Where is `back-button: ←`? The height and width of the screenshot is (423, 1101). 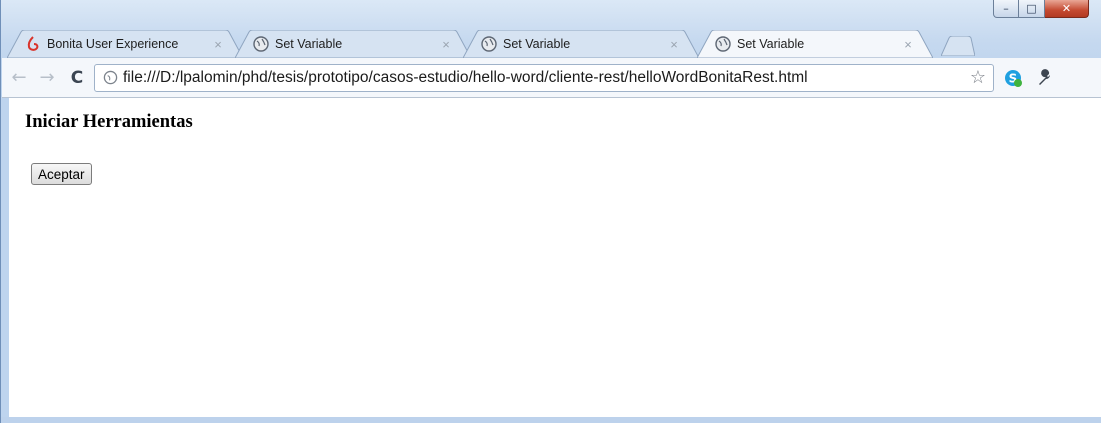 back-button: ← is located at coordinates (19, 78).